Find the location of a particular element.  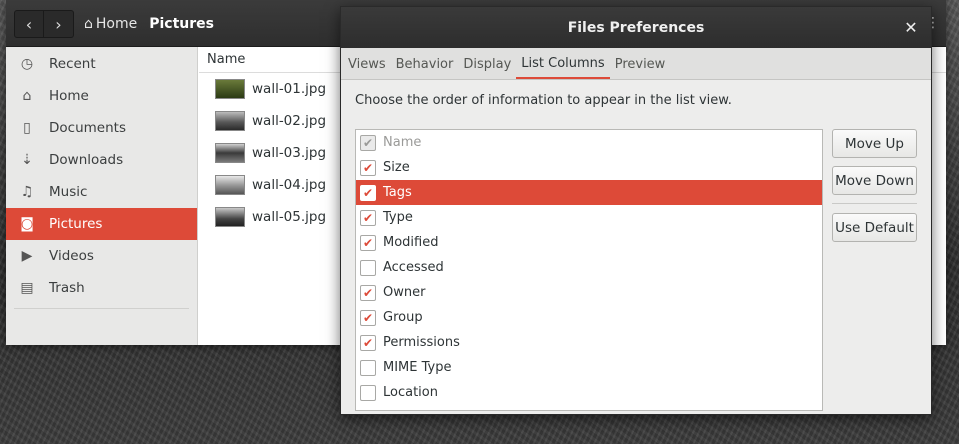

column-option-label: Accessed is located at coordinates (413, 267).